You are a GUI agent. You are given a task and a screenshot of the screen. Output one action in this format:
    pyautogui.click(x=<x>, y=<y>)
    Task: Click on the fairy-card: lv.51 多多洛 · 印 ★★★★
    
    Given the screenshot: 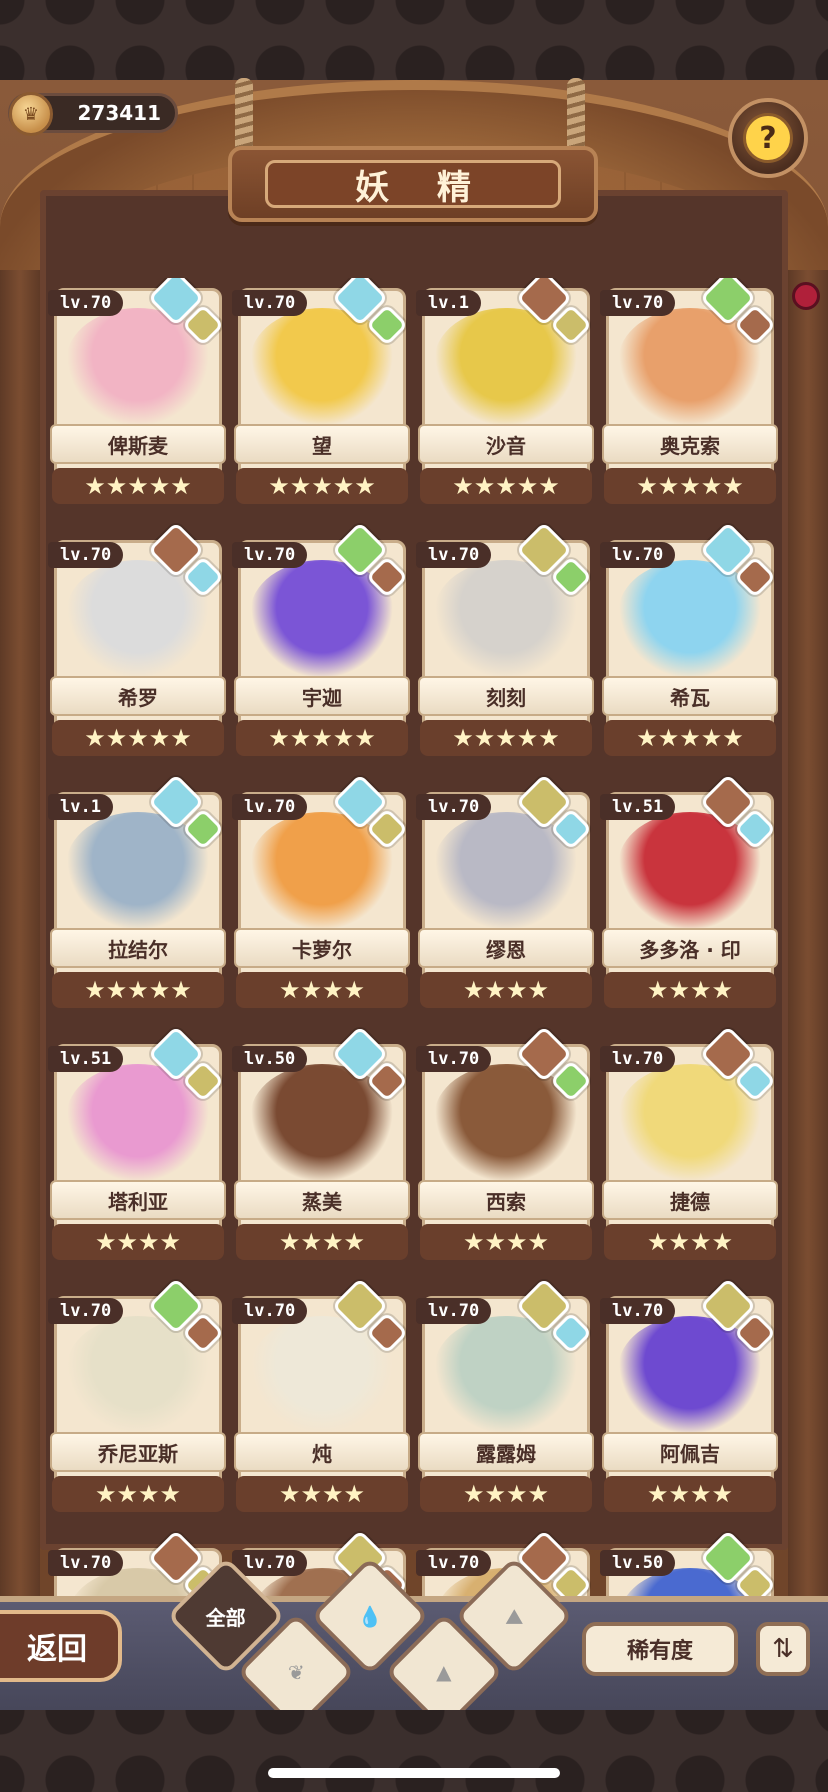 What is the action you would take?
    pyautogui.click(x=690, y=895)
    